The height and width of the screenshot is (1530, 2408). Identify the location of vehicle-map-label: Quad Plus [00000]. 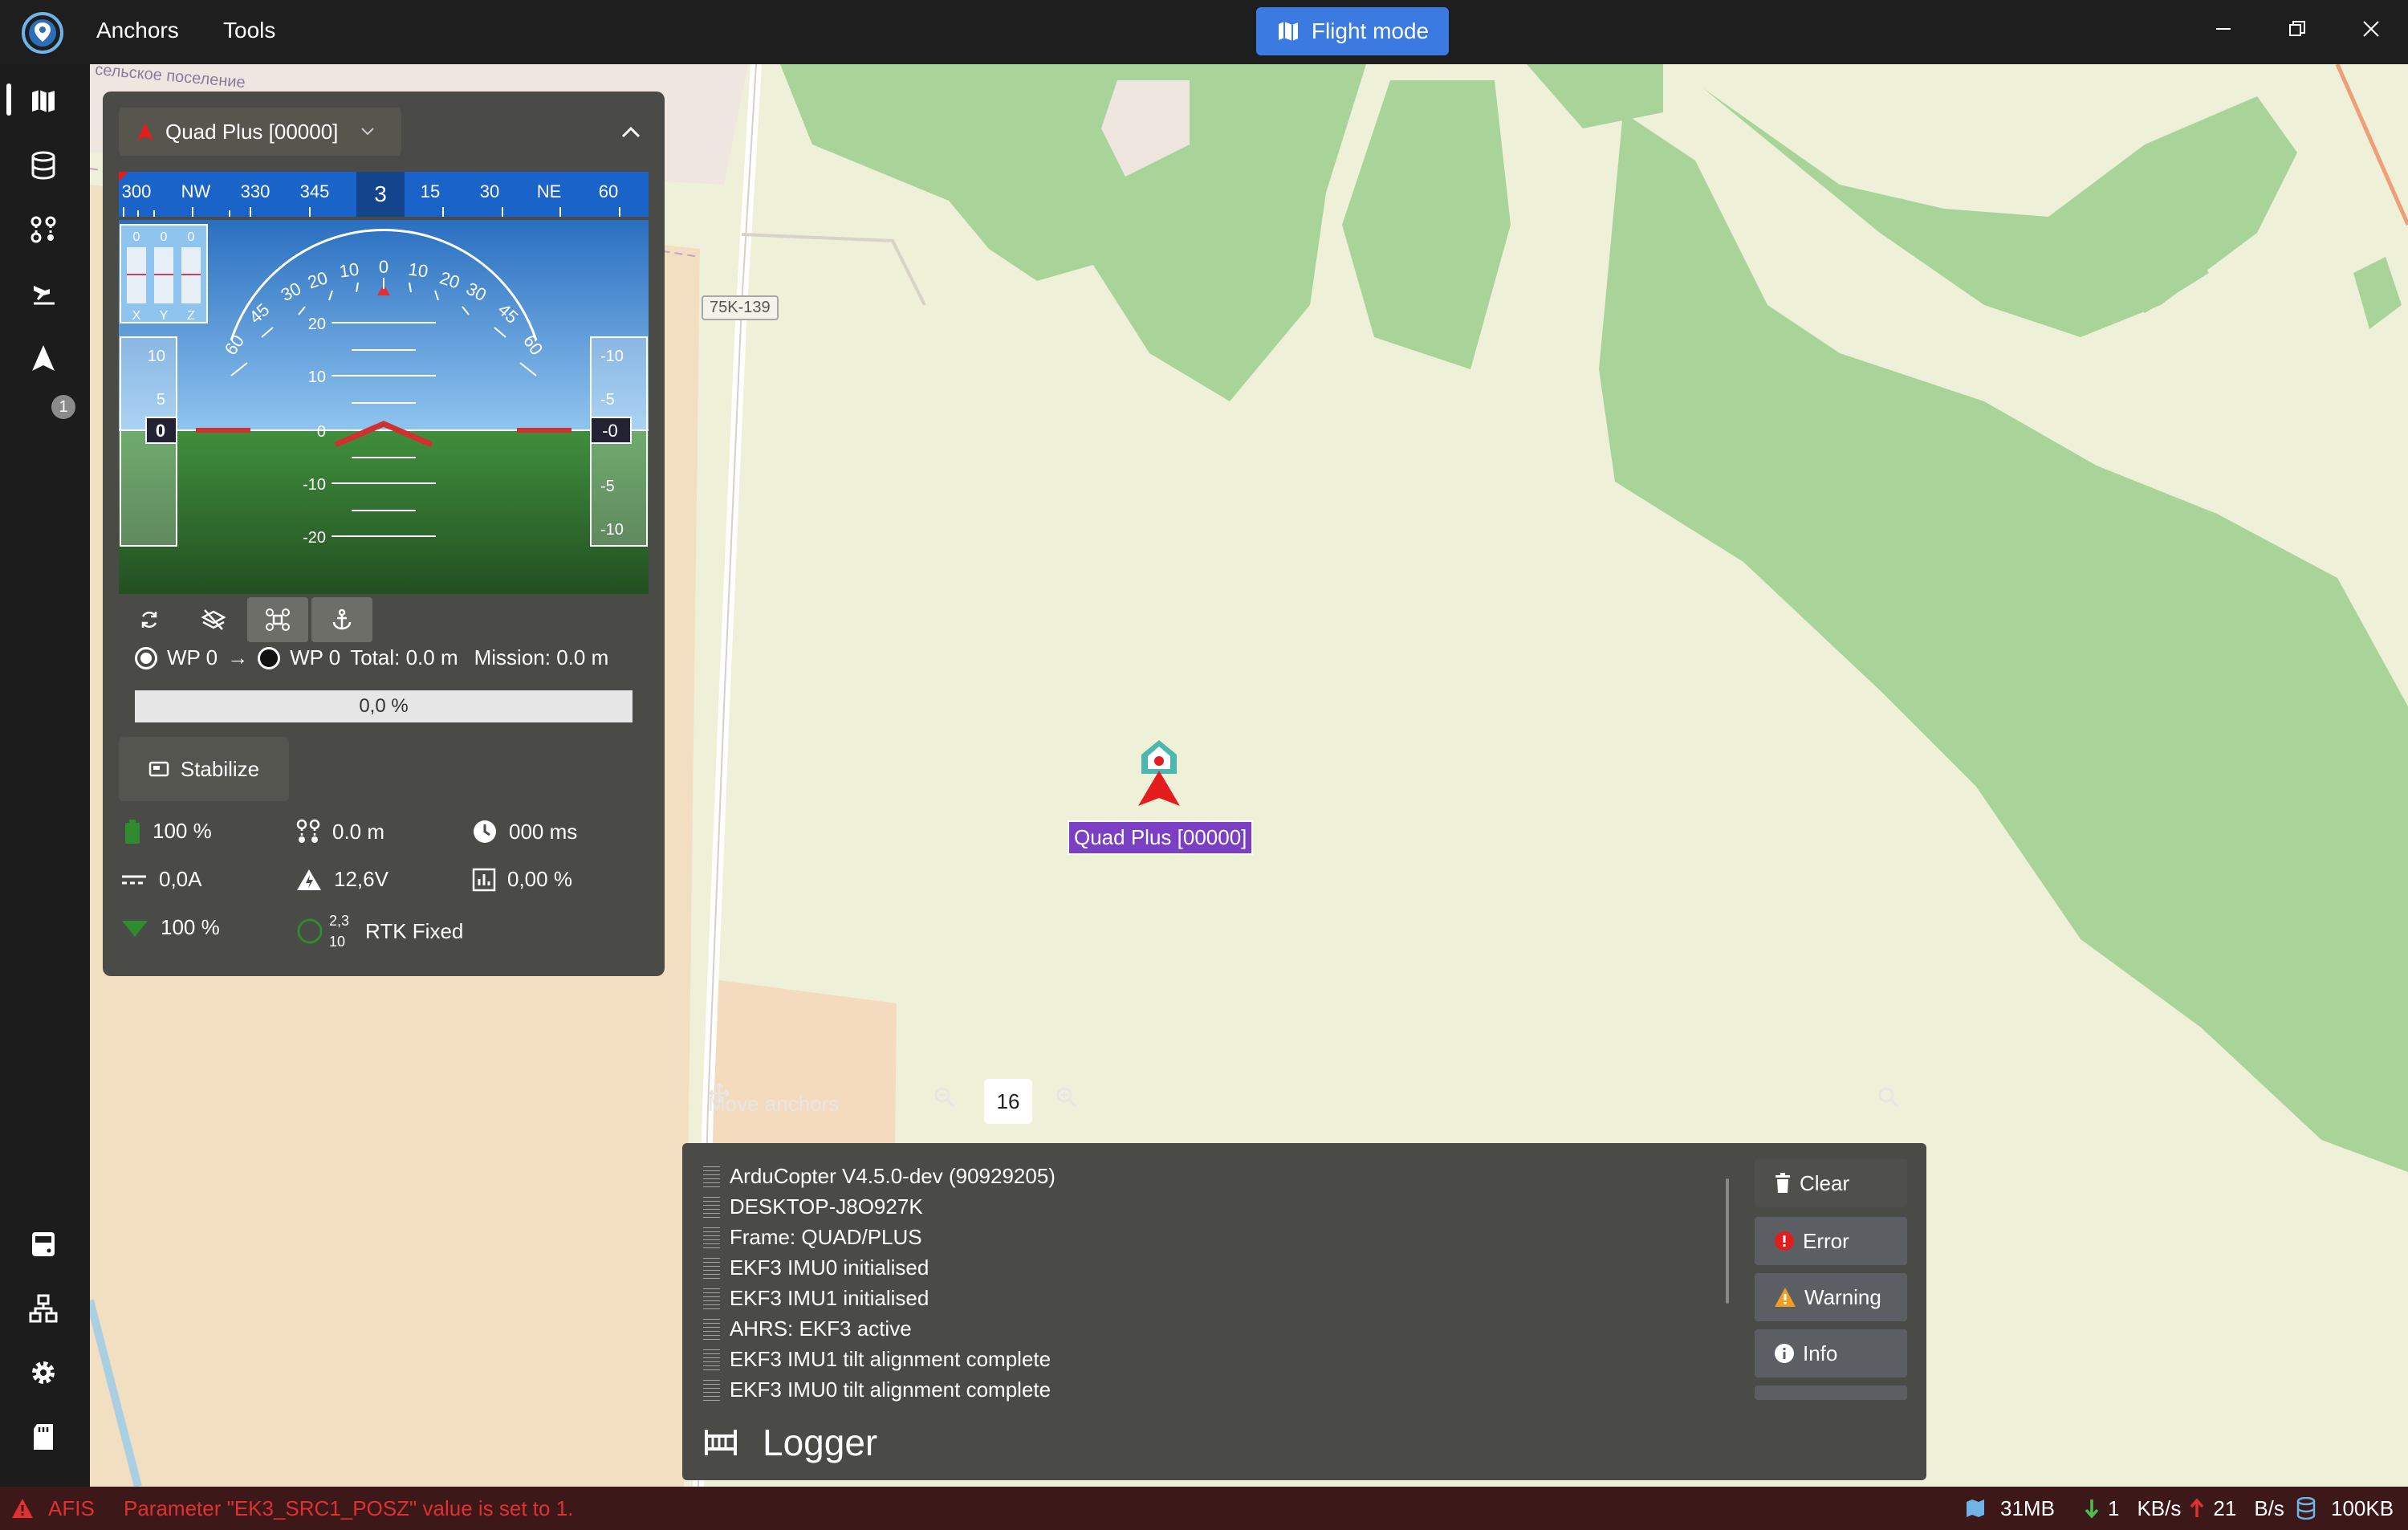
(1161, 837).